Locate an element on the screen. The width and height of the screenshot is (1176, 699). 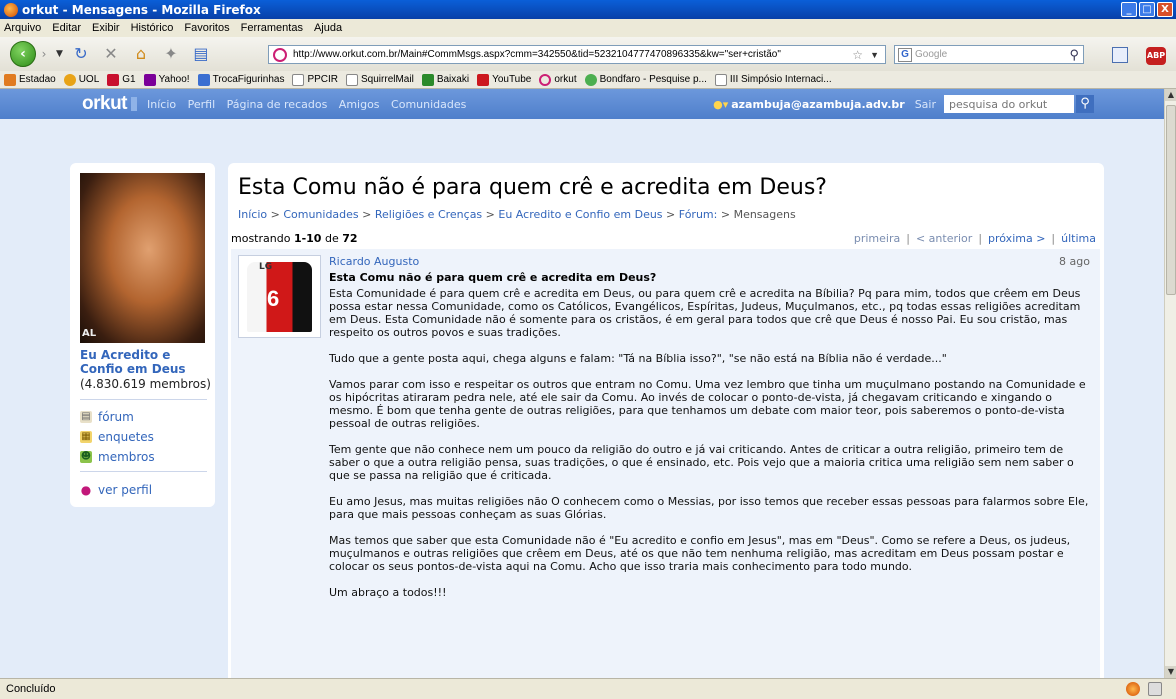
profile-icon: ● is located at coordinates (86, 490).